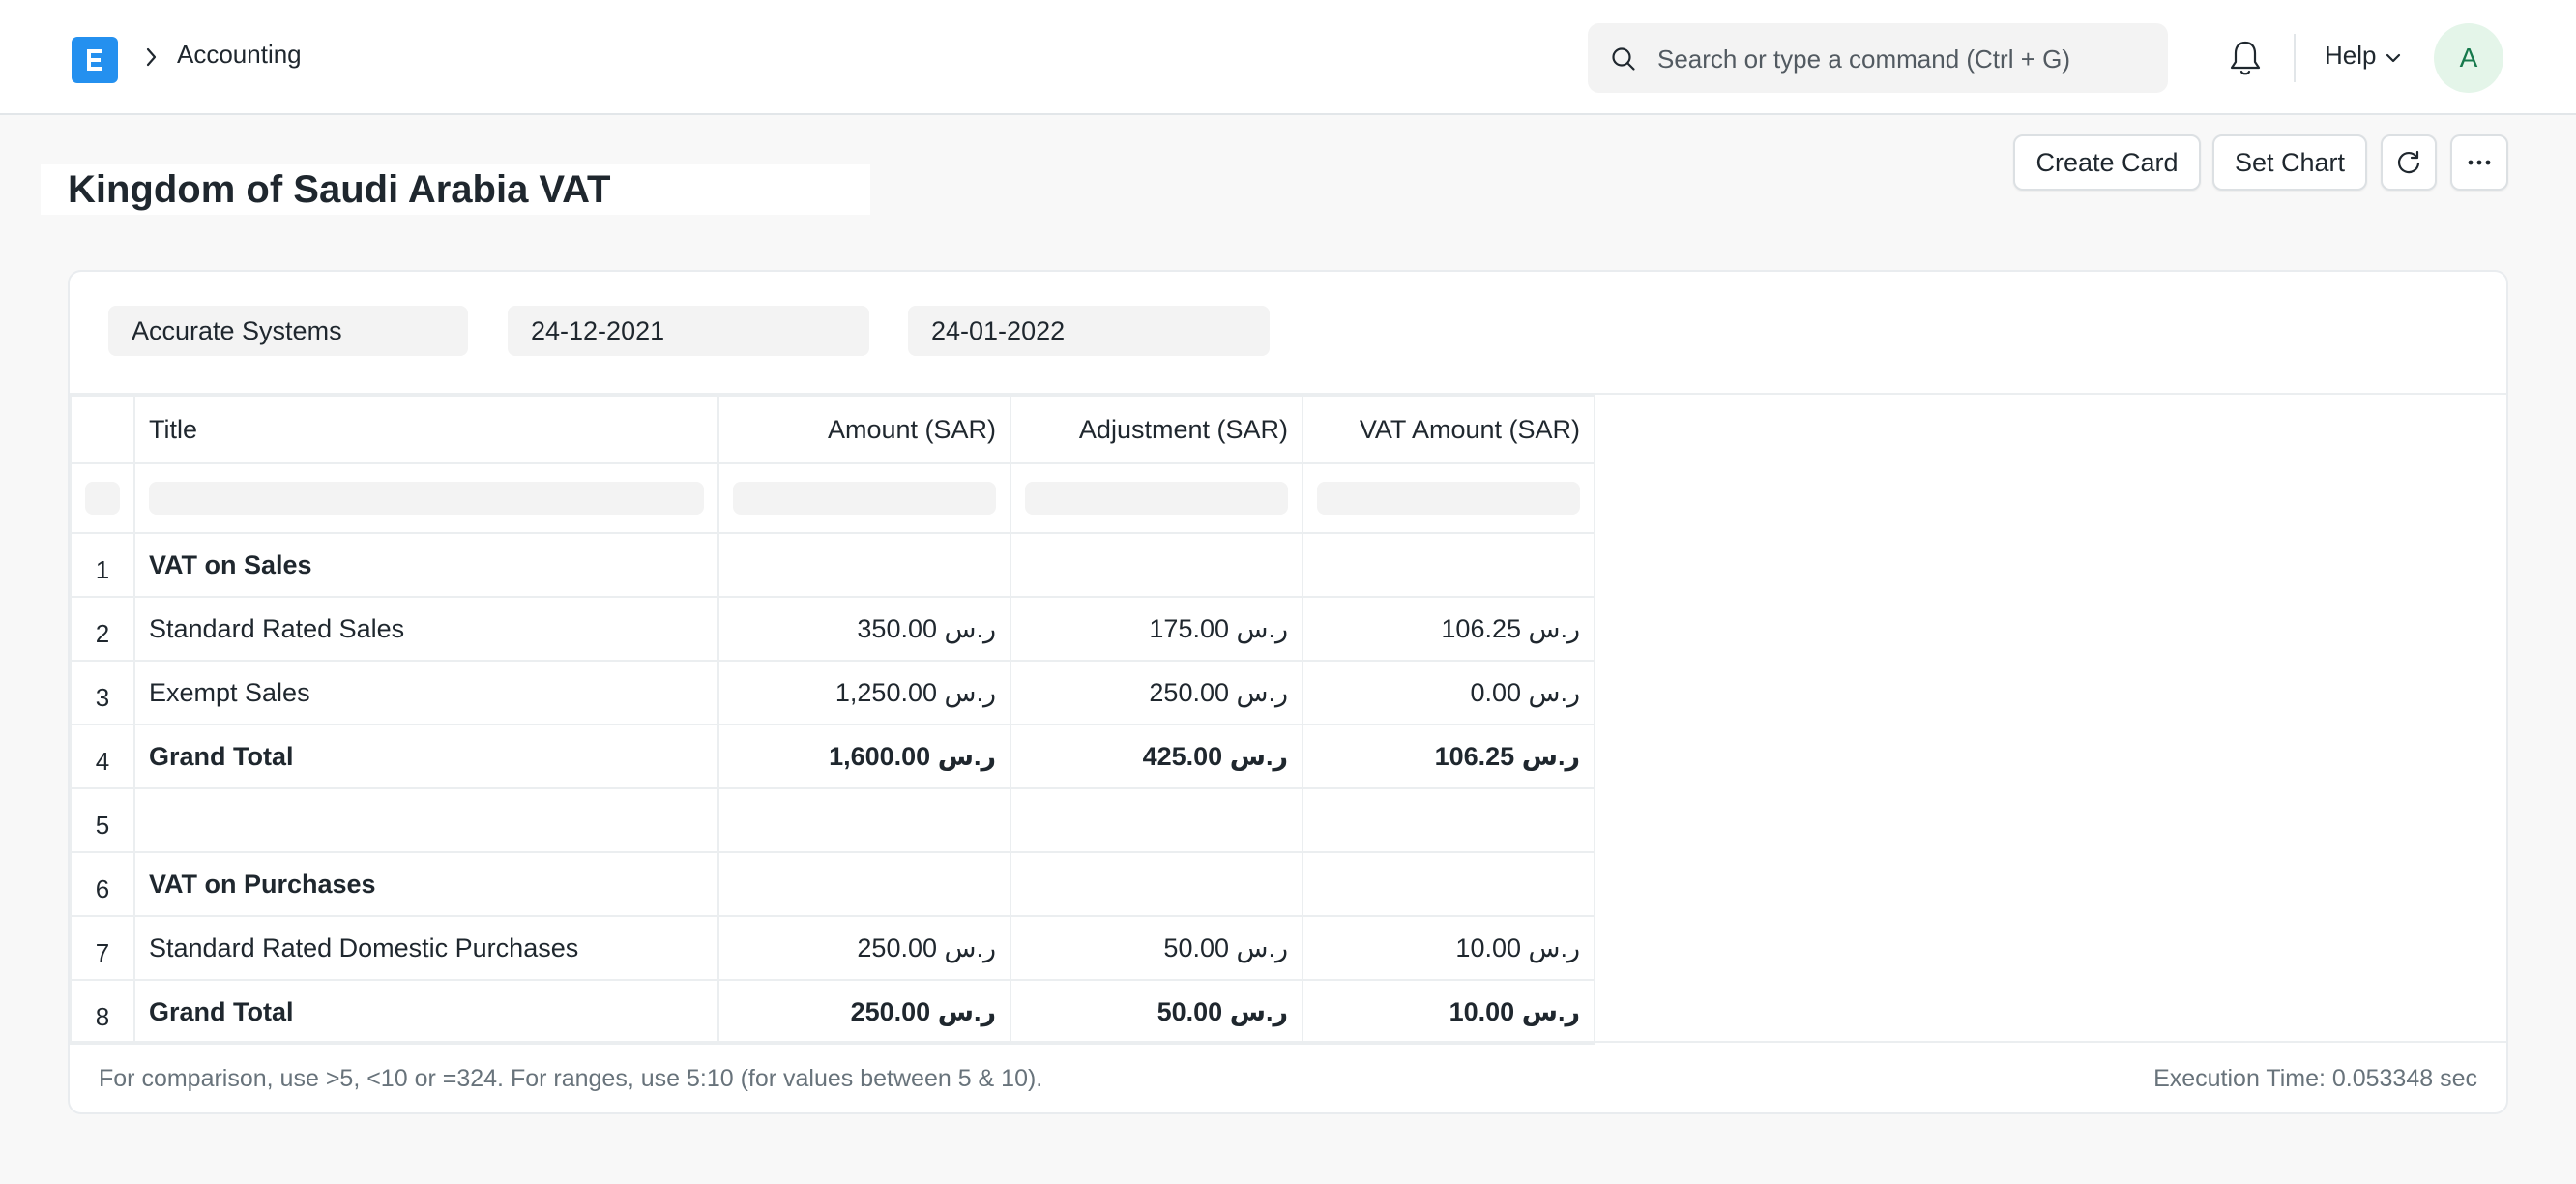  I want to click on set-chart-button: Set Chart, so click(2289, 162).